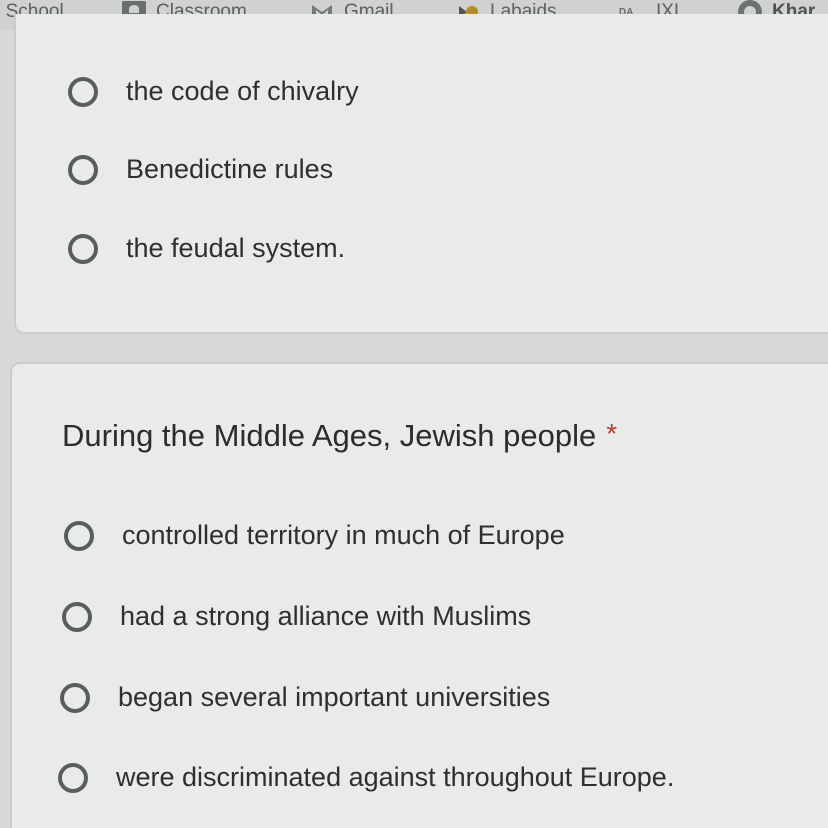 The image size is (828, 828). I want to click on option-label: began several important universities, so click(334, 697).